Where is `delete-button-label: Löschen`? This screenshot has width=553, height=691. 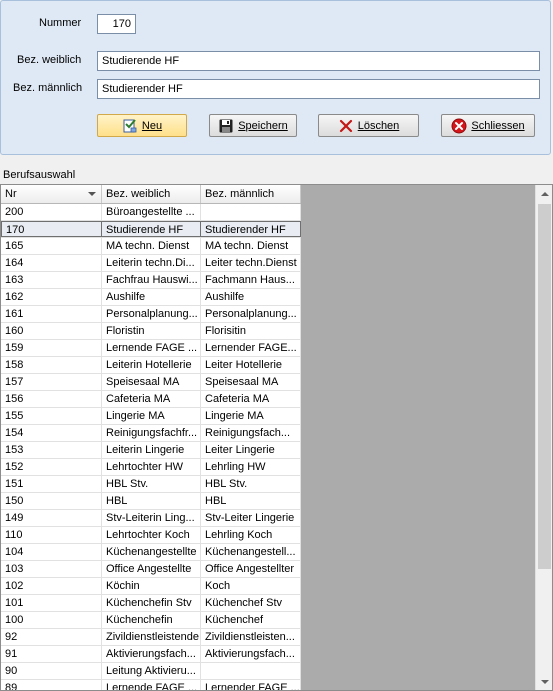 delete-button-label: Löschen is located at coordinates (378, 125).